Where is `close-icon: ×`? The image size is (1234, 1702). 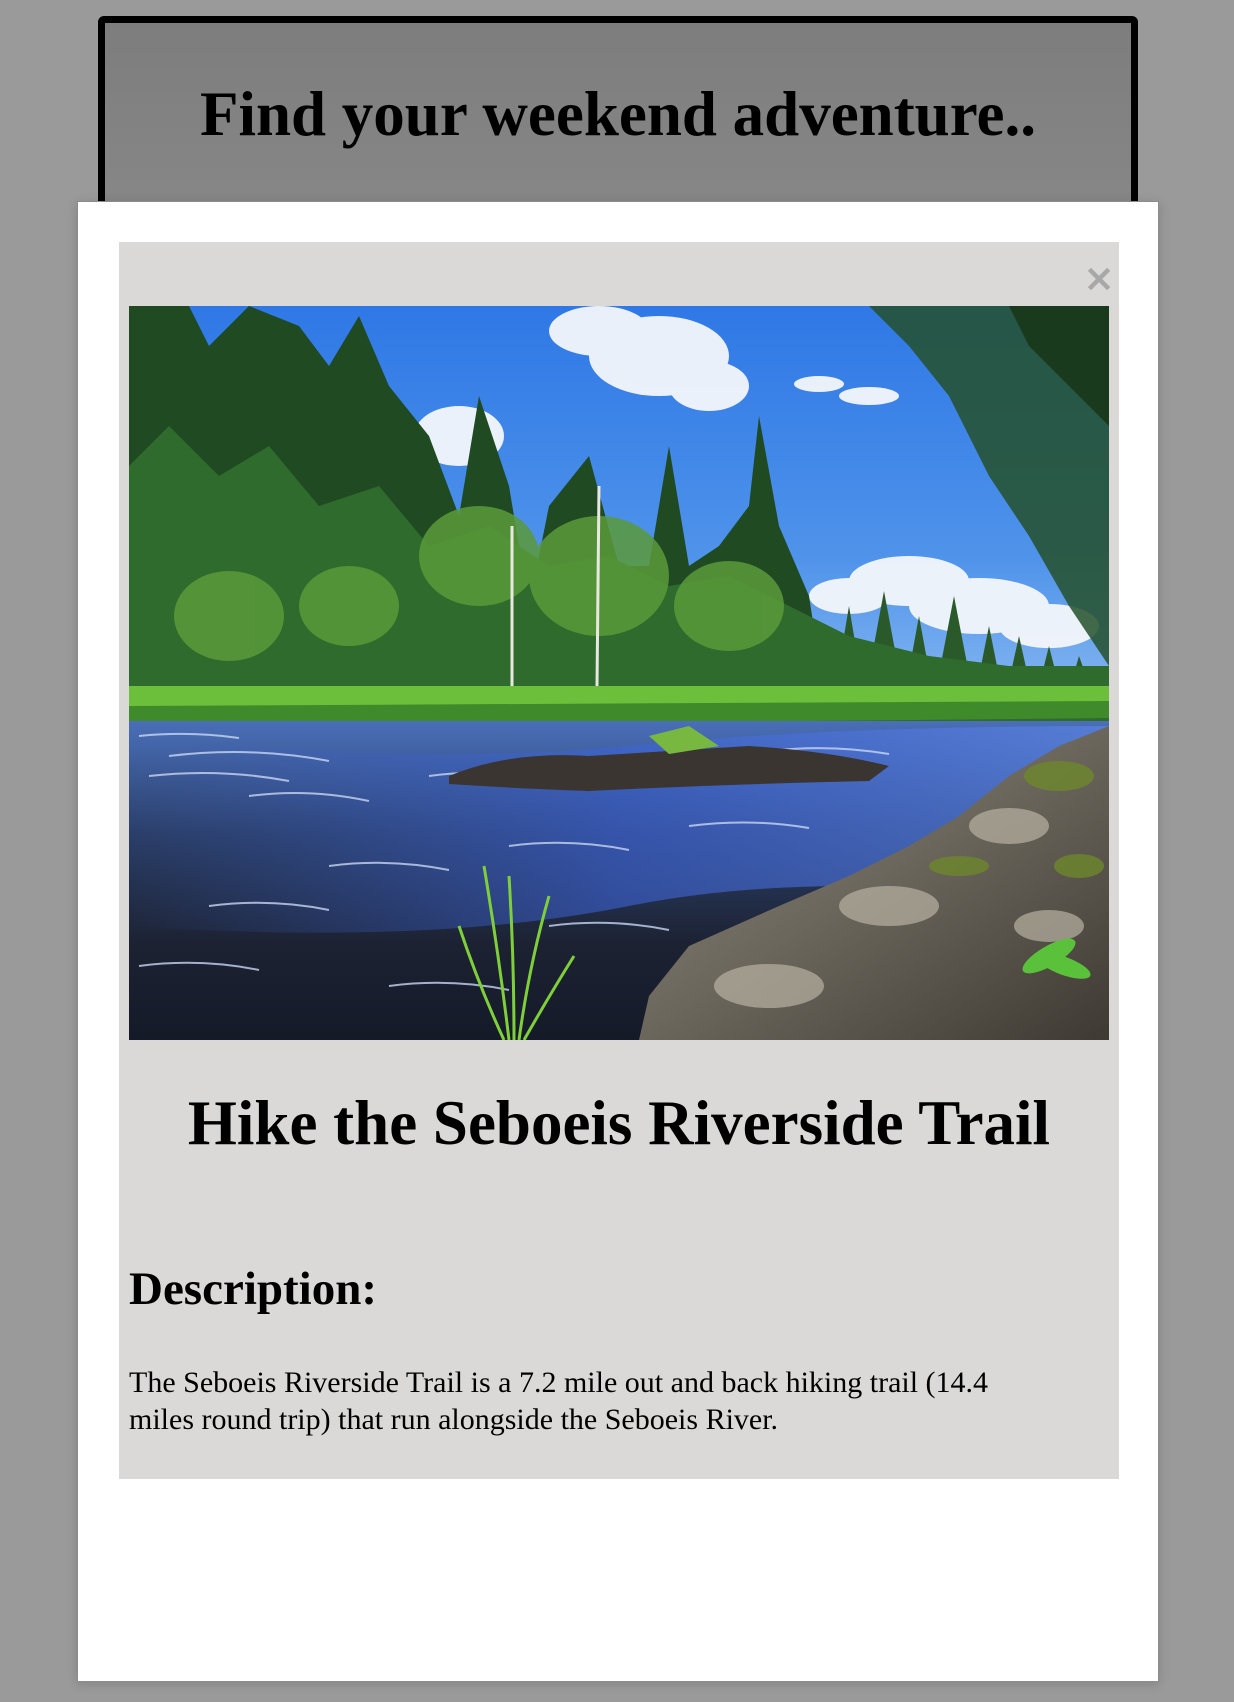 close-icon: × is located at coordinates (1099, 278).